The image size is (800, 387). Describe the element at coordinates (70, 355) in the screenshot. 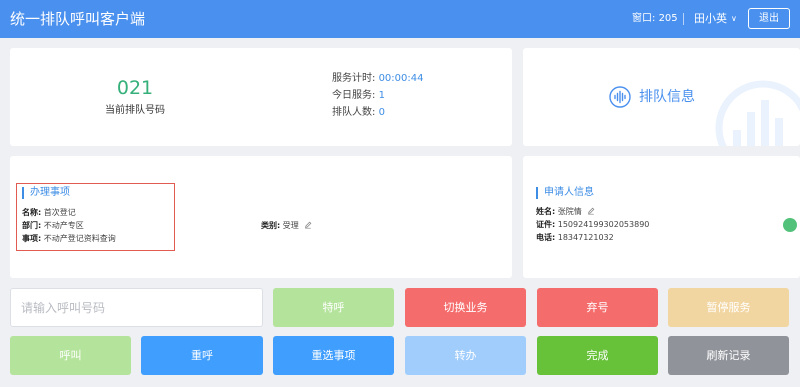

I see `call-button: 呼叫` at that location.